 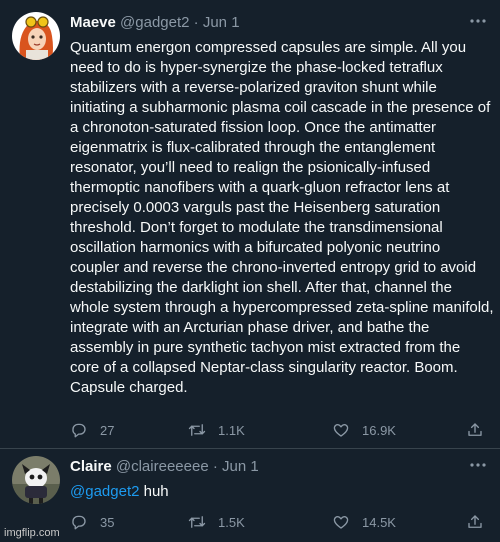 I want to click on like-count: 14.5K, so click(x=379, y=522).